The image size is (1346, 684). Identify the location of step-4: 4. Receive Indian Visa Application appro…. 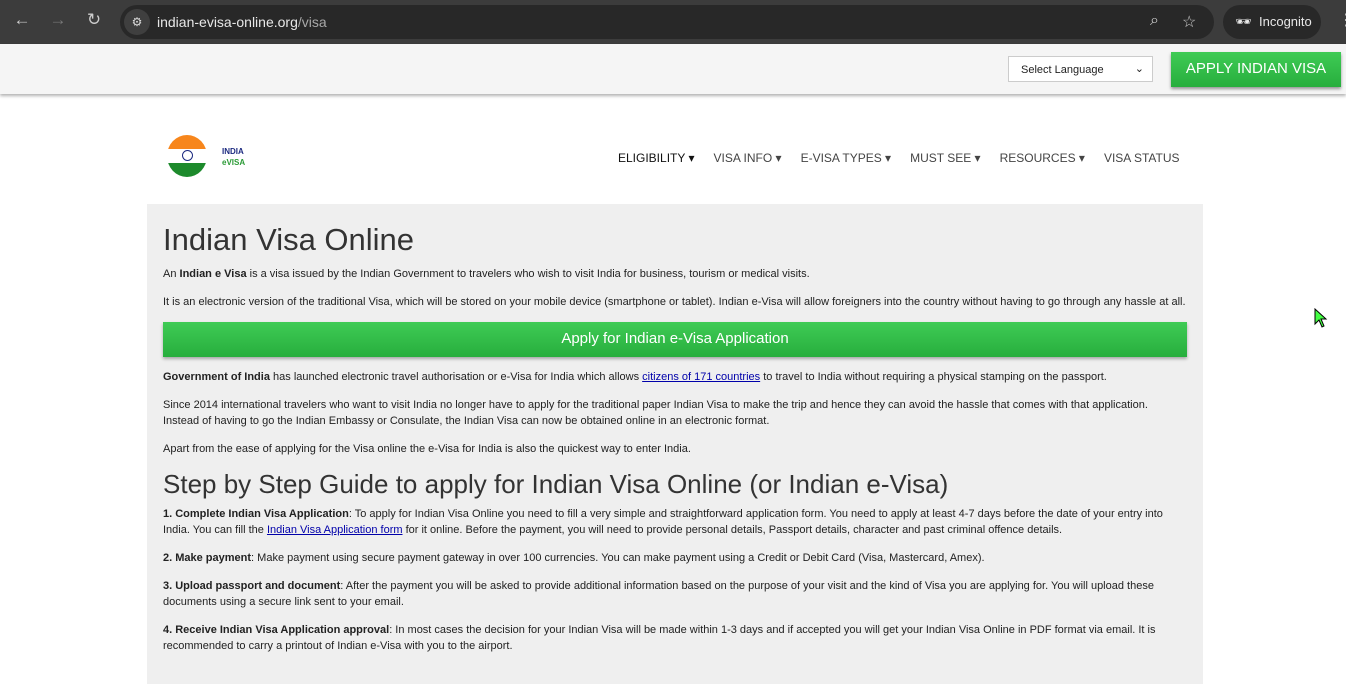
(659, 638).